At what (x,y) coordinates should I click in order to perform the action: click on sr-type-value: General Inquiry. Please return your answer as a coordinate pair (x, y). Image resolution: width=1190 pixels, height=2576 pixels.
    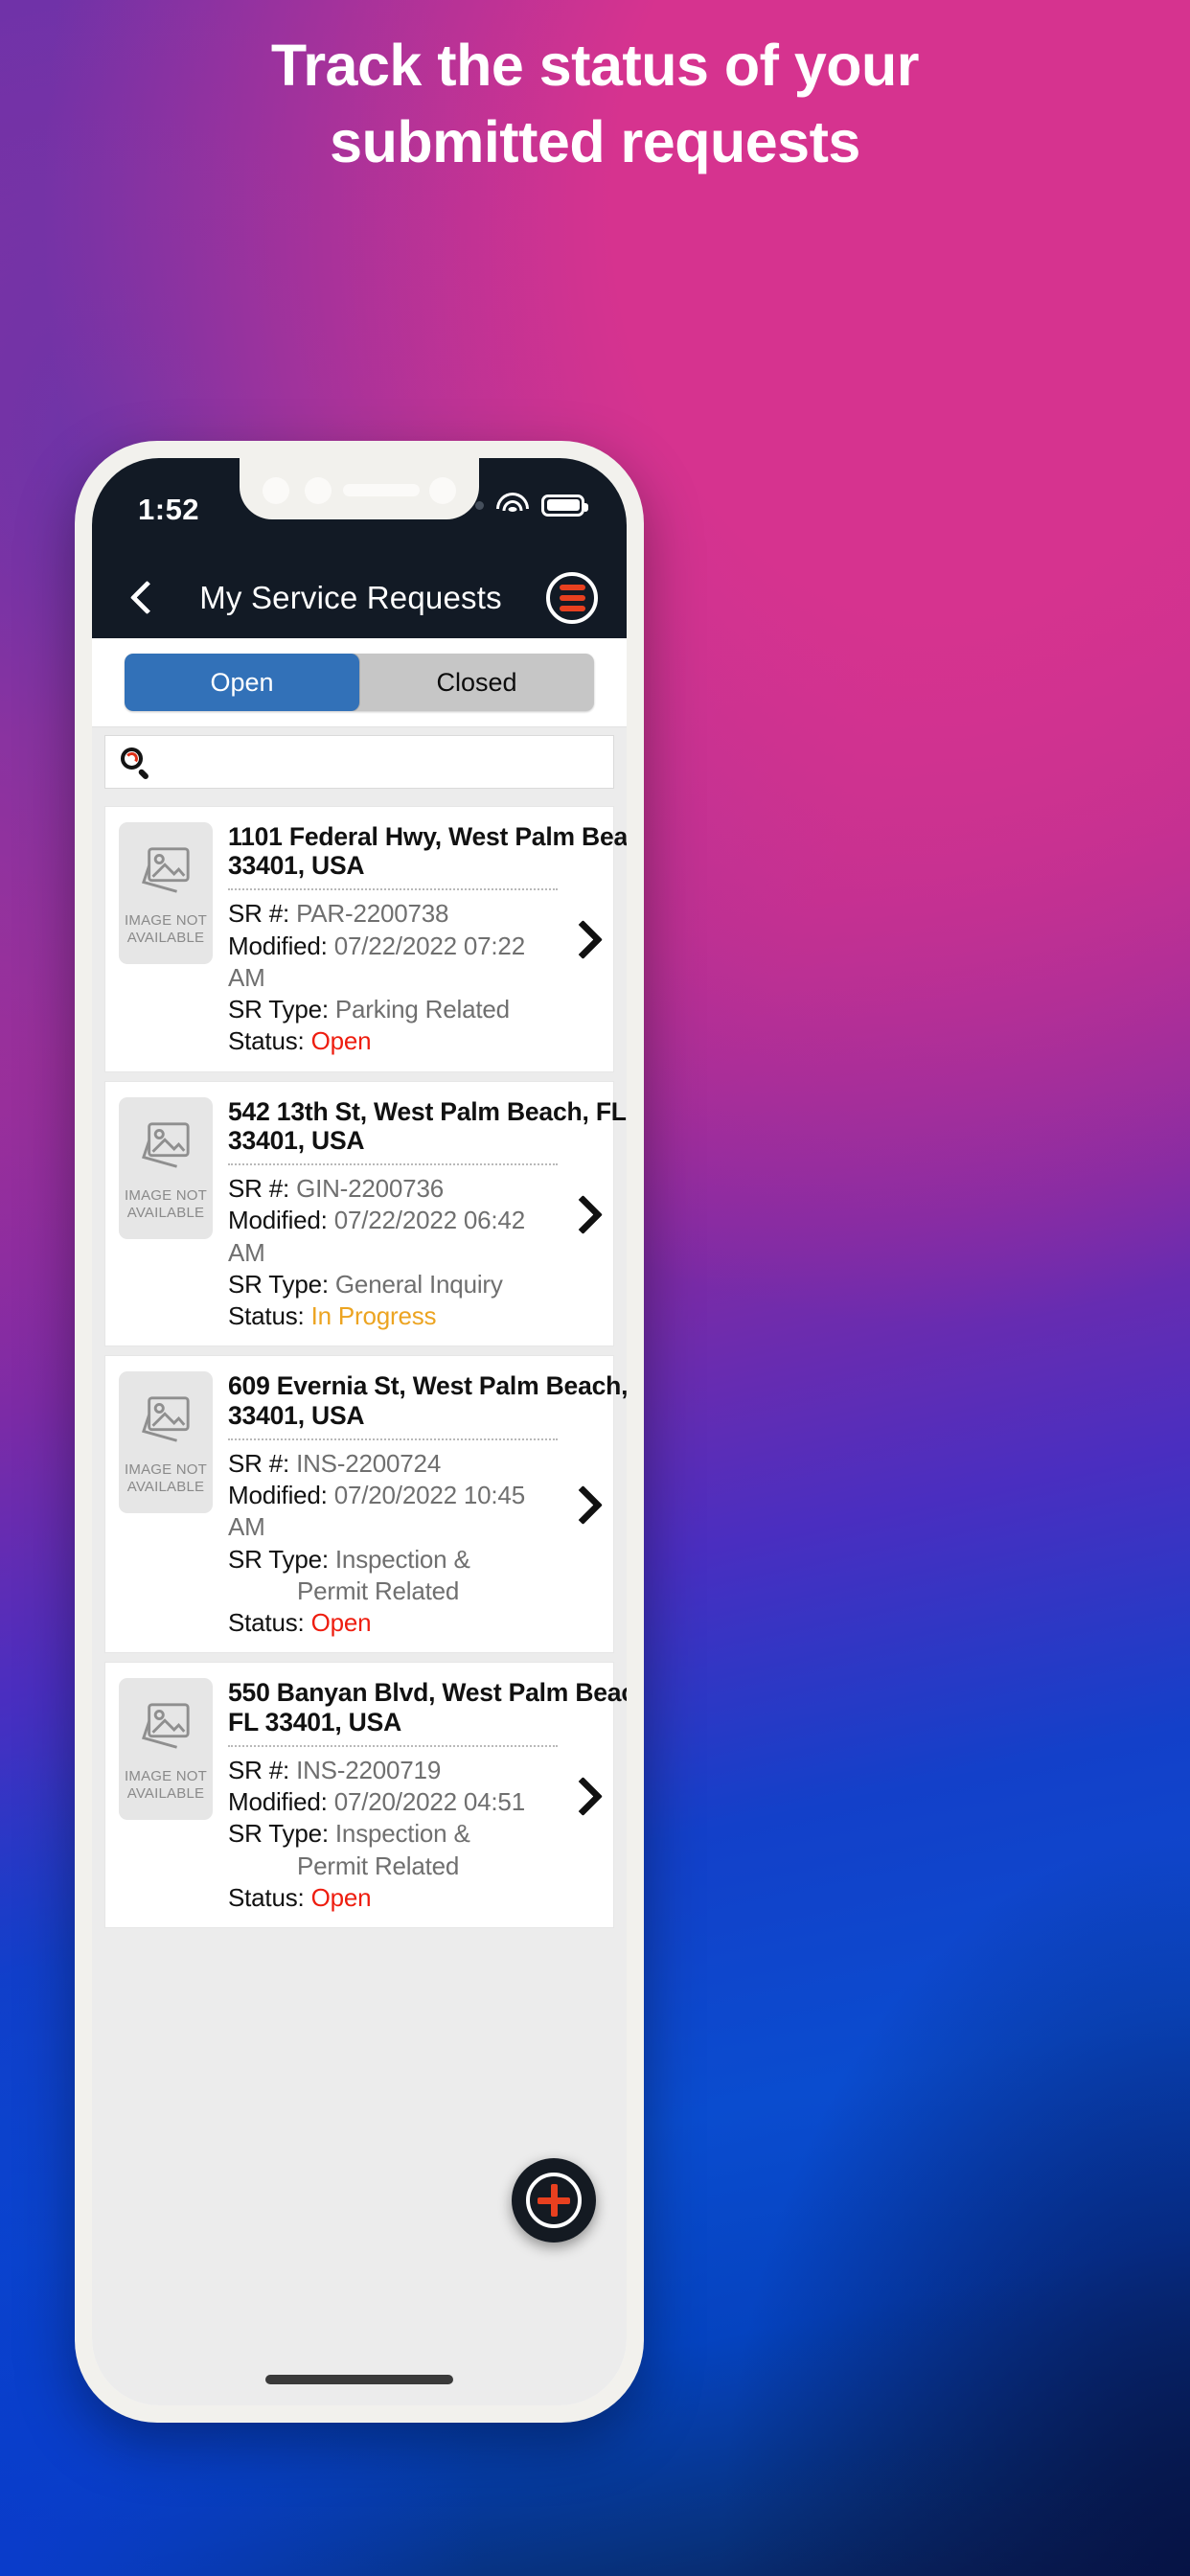
    Looking at the image, I should click on (419, 1284).